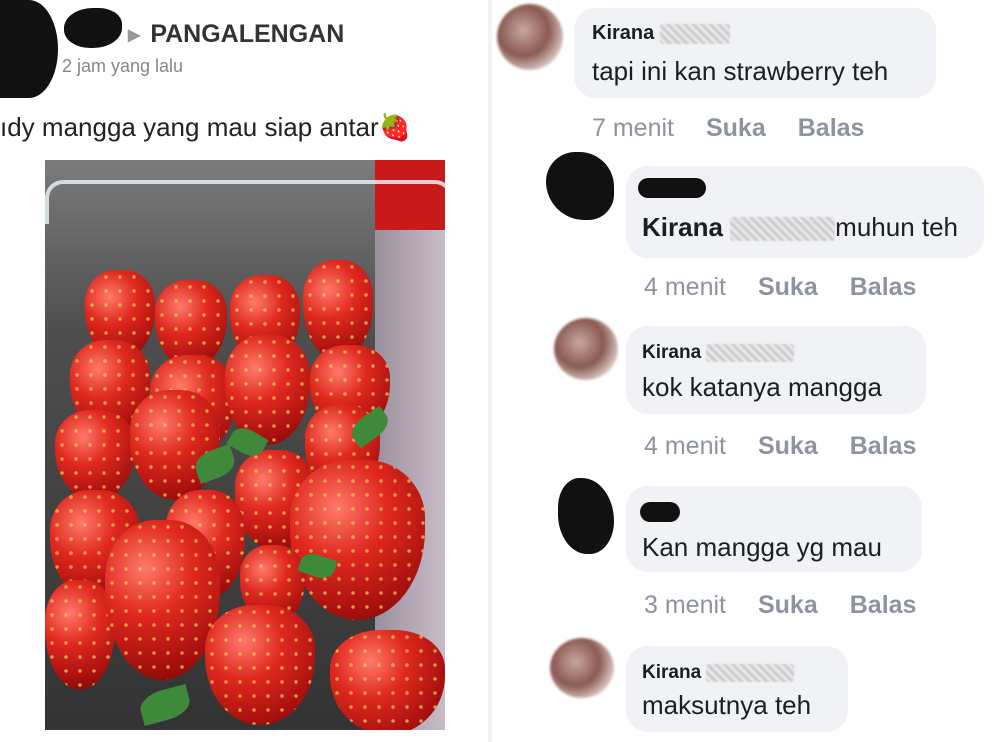 The height and width of the screenshot is (742, 992). I want to click on comment-bubble: Kirana tapi ini kan strawberry teh, so click(755, 53).